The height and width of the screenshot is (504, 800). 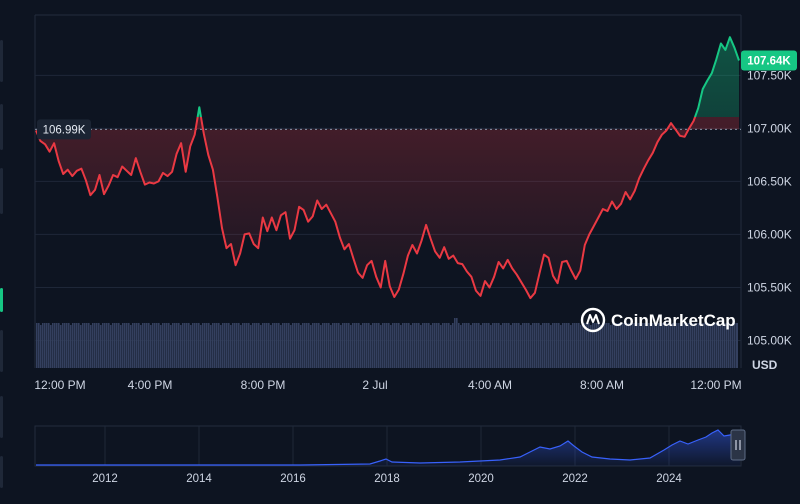 What do you see at coordinates (738, 445) in the screenshot?
I see `range-handle` at bounding box center [738, 445].